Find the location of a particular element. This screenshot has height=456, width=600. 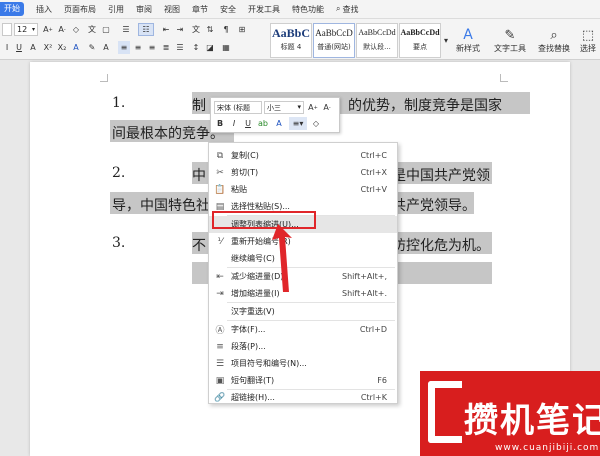

find-replace-button: ⌕ 查找替换 is located at coordinates (554, 40).